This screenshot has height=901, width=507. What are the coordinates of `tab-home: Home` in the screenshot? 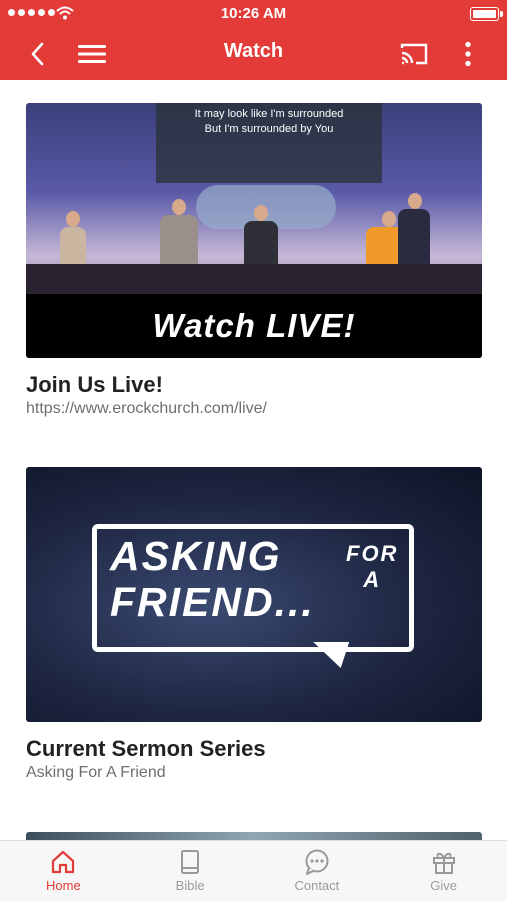 It's located at (63, 871).